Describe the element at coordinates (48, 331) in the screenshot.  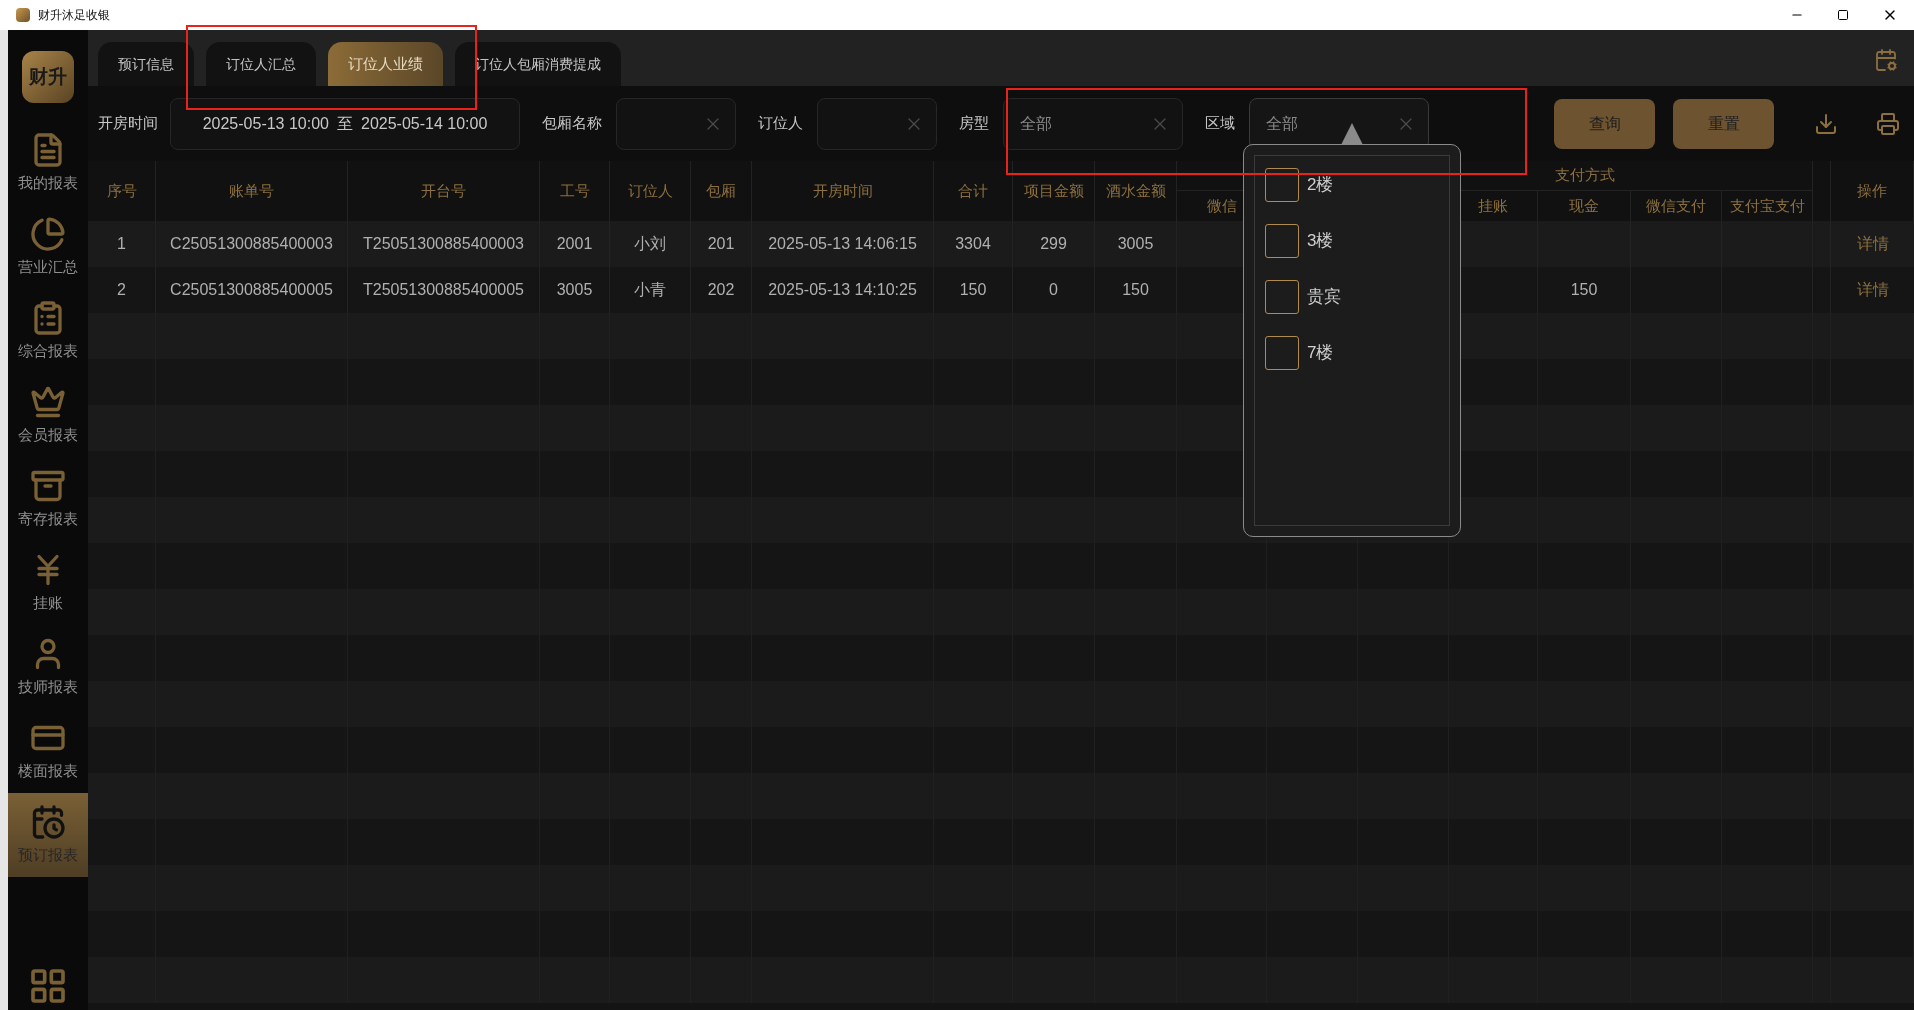
I see `sidebar-item: 综合报表` at that location.